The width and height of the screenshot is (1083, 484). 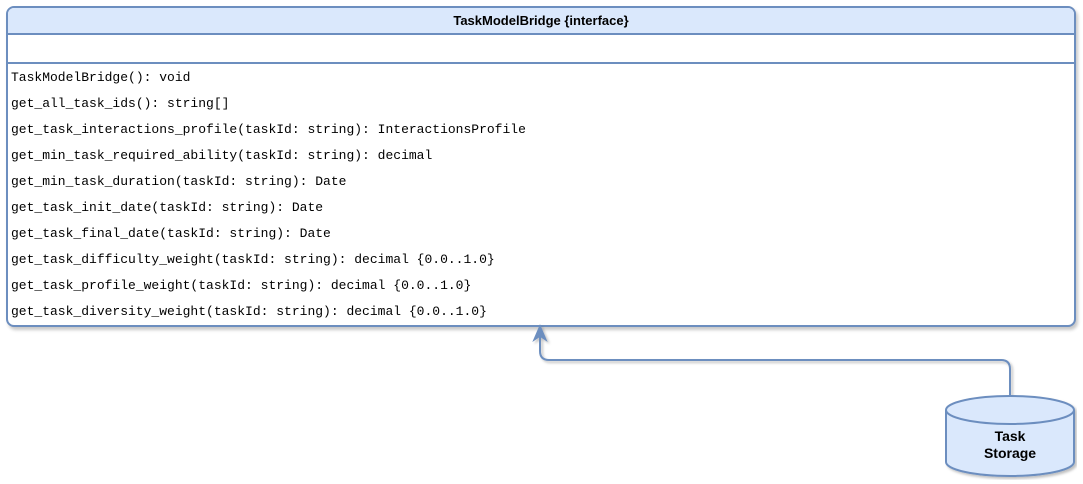 What do you see at coordinates (1010, 453) in the screenshot?
I see `storage-label-line2: Storage` at bounding box center [1010, 453].